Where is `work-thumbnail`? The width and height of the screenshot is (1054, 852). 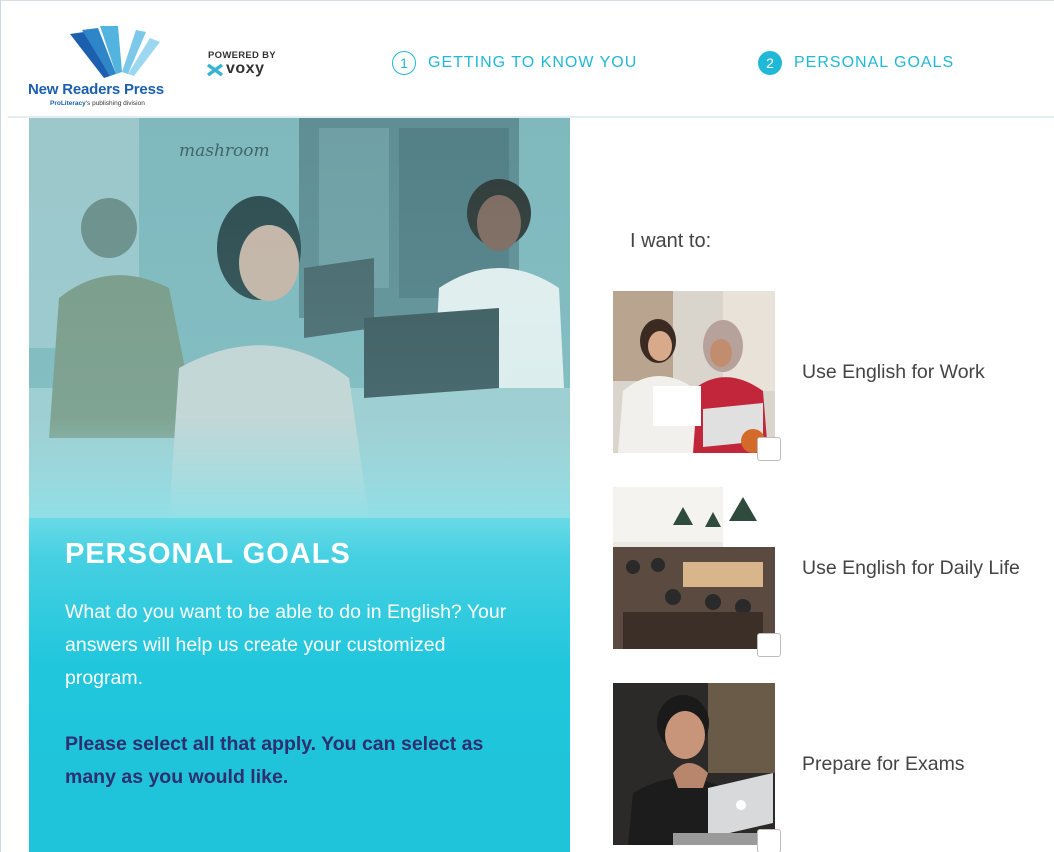
work-thumbnail is located at coordinates (694, 372).